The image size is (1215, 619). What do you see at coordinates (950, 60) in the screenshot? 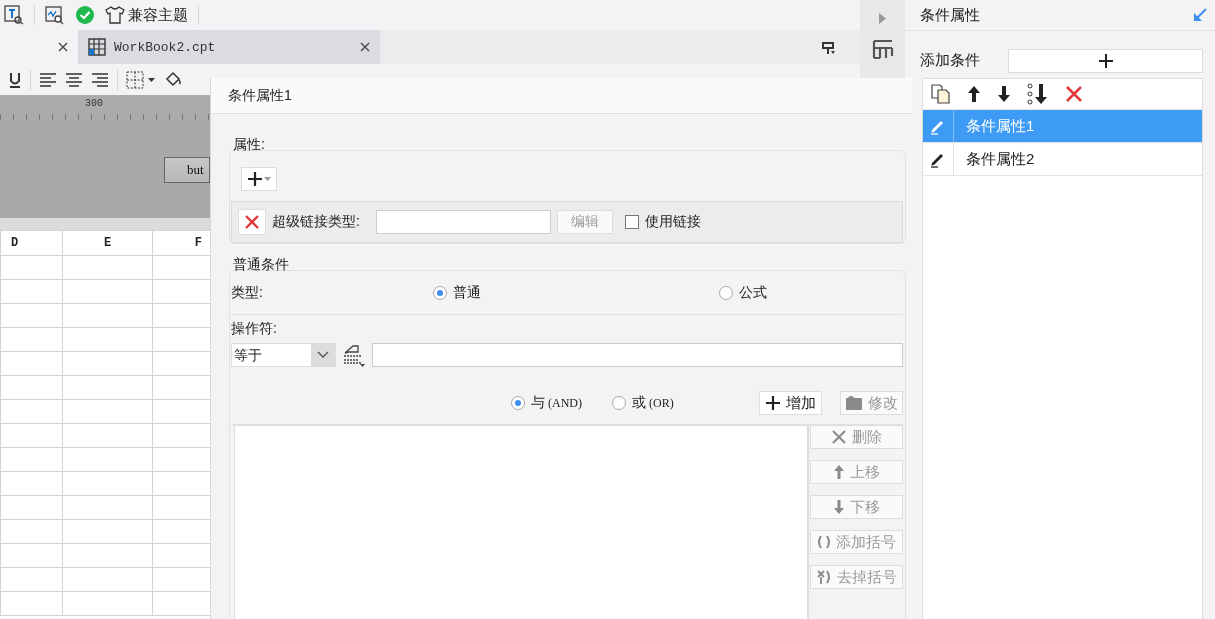
I see `add-condition-label: 添加条件` at bounding box center [950, 60].